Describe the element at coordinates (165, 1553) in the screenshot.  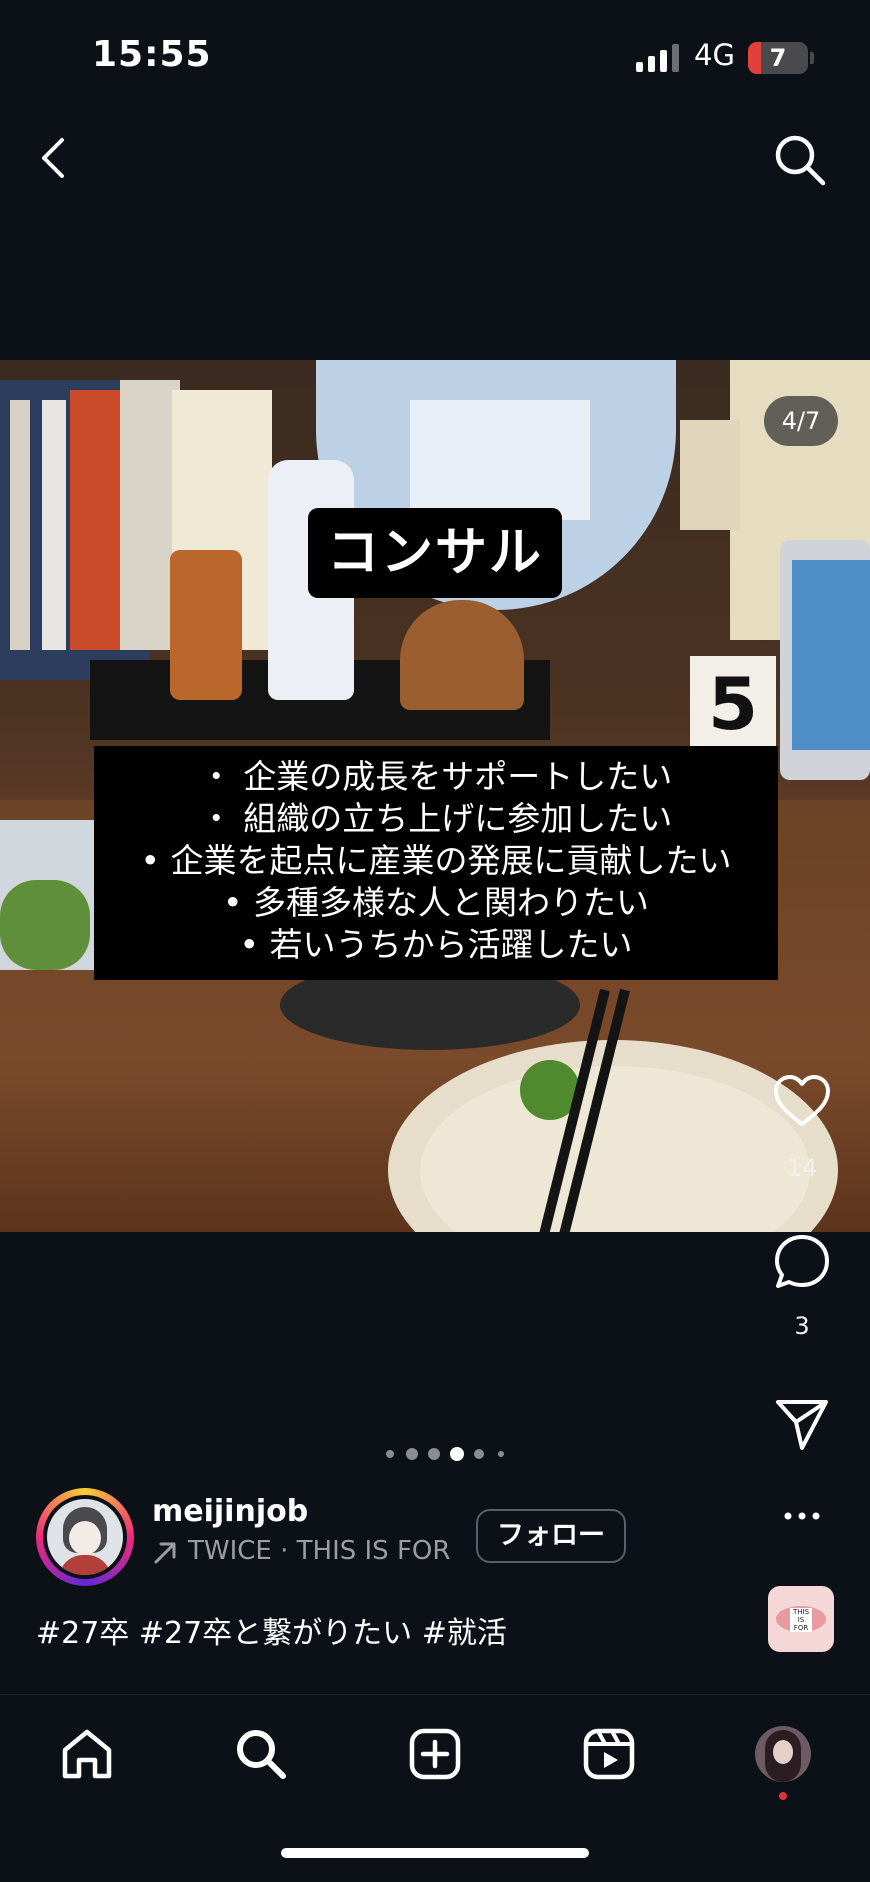
I see `arrow-up-right-icon` at that location.